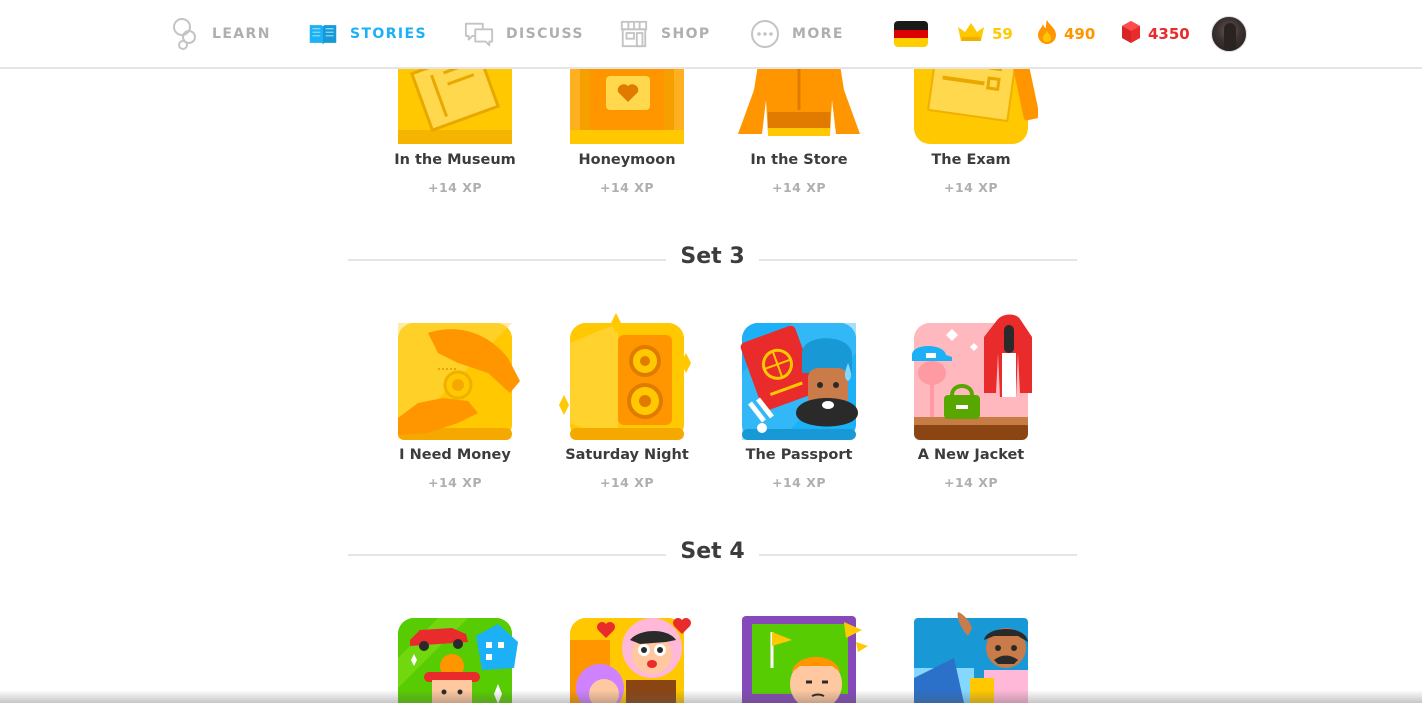 Image resolution: width=1422 pixels, height=703 pixels. I want to click on story-card-saturday-night: Saturday Night +14 XP, so click(627, 405).